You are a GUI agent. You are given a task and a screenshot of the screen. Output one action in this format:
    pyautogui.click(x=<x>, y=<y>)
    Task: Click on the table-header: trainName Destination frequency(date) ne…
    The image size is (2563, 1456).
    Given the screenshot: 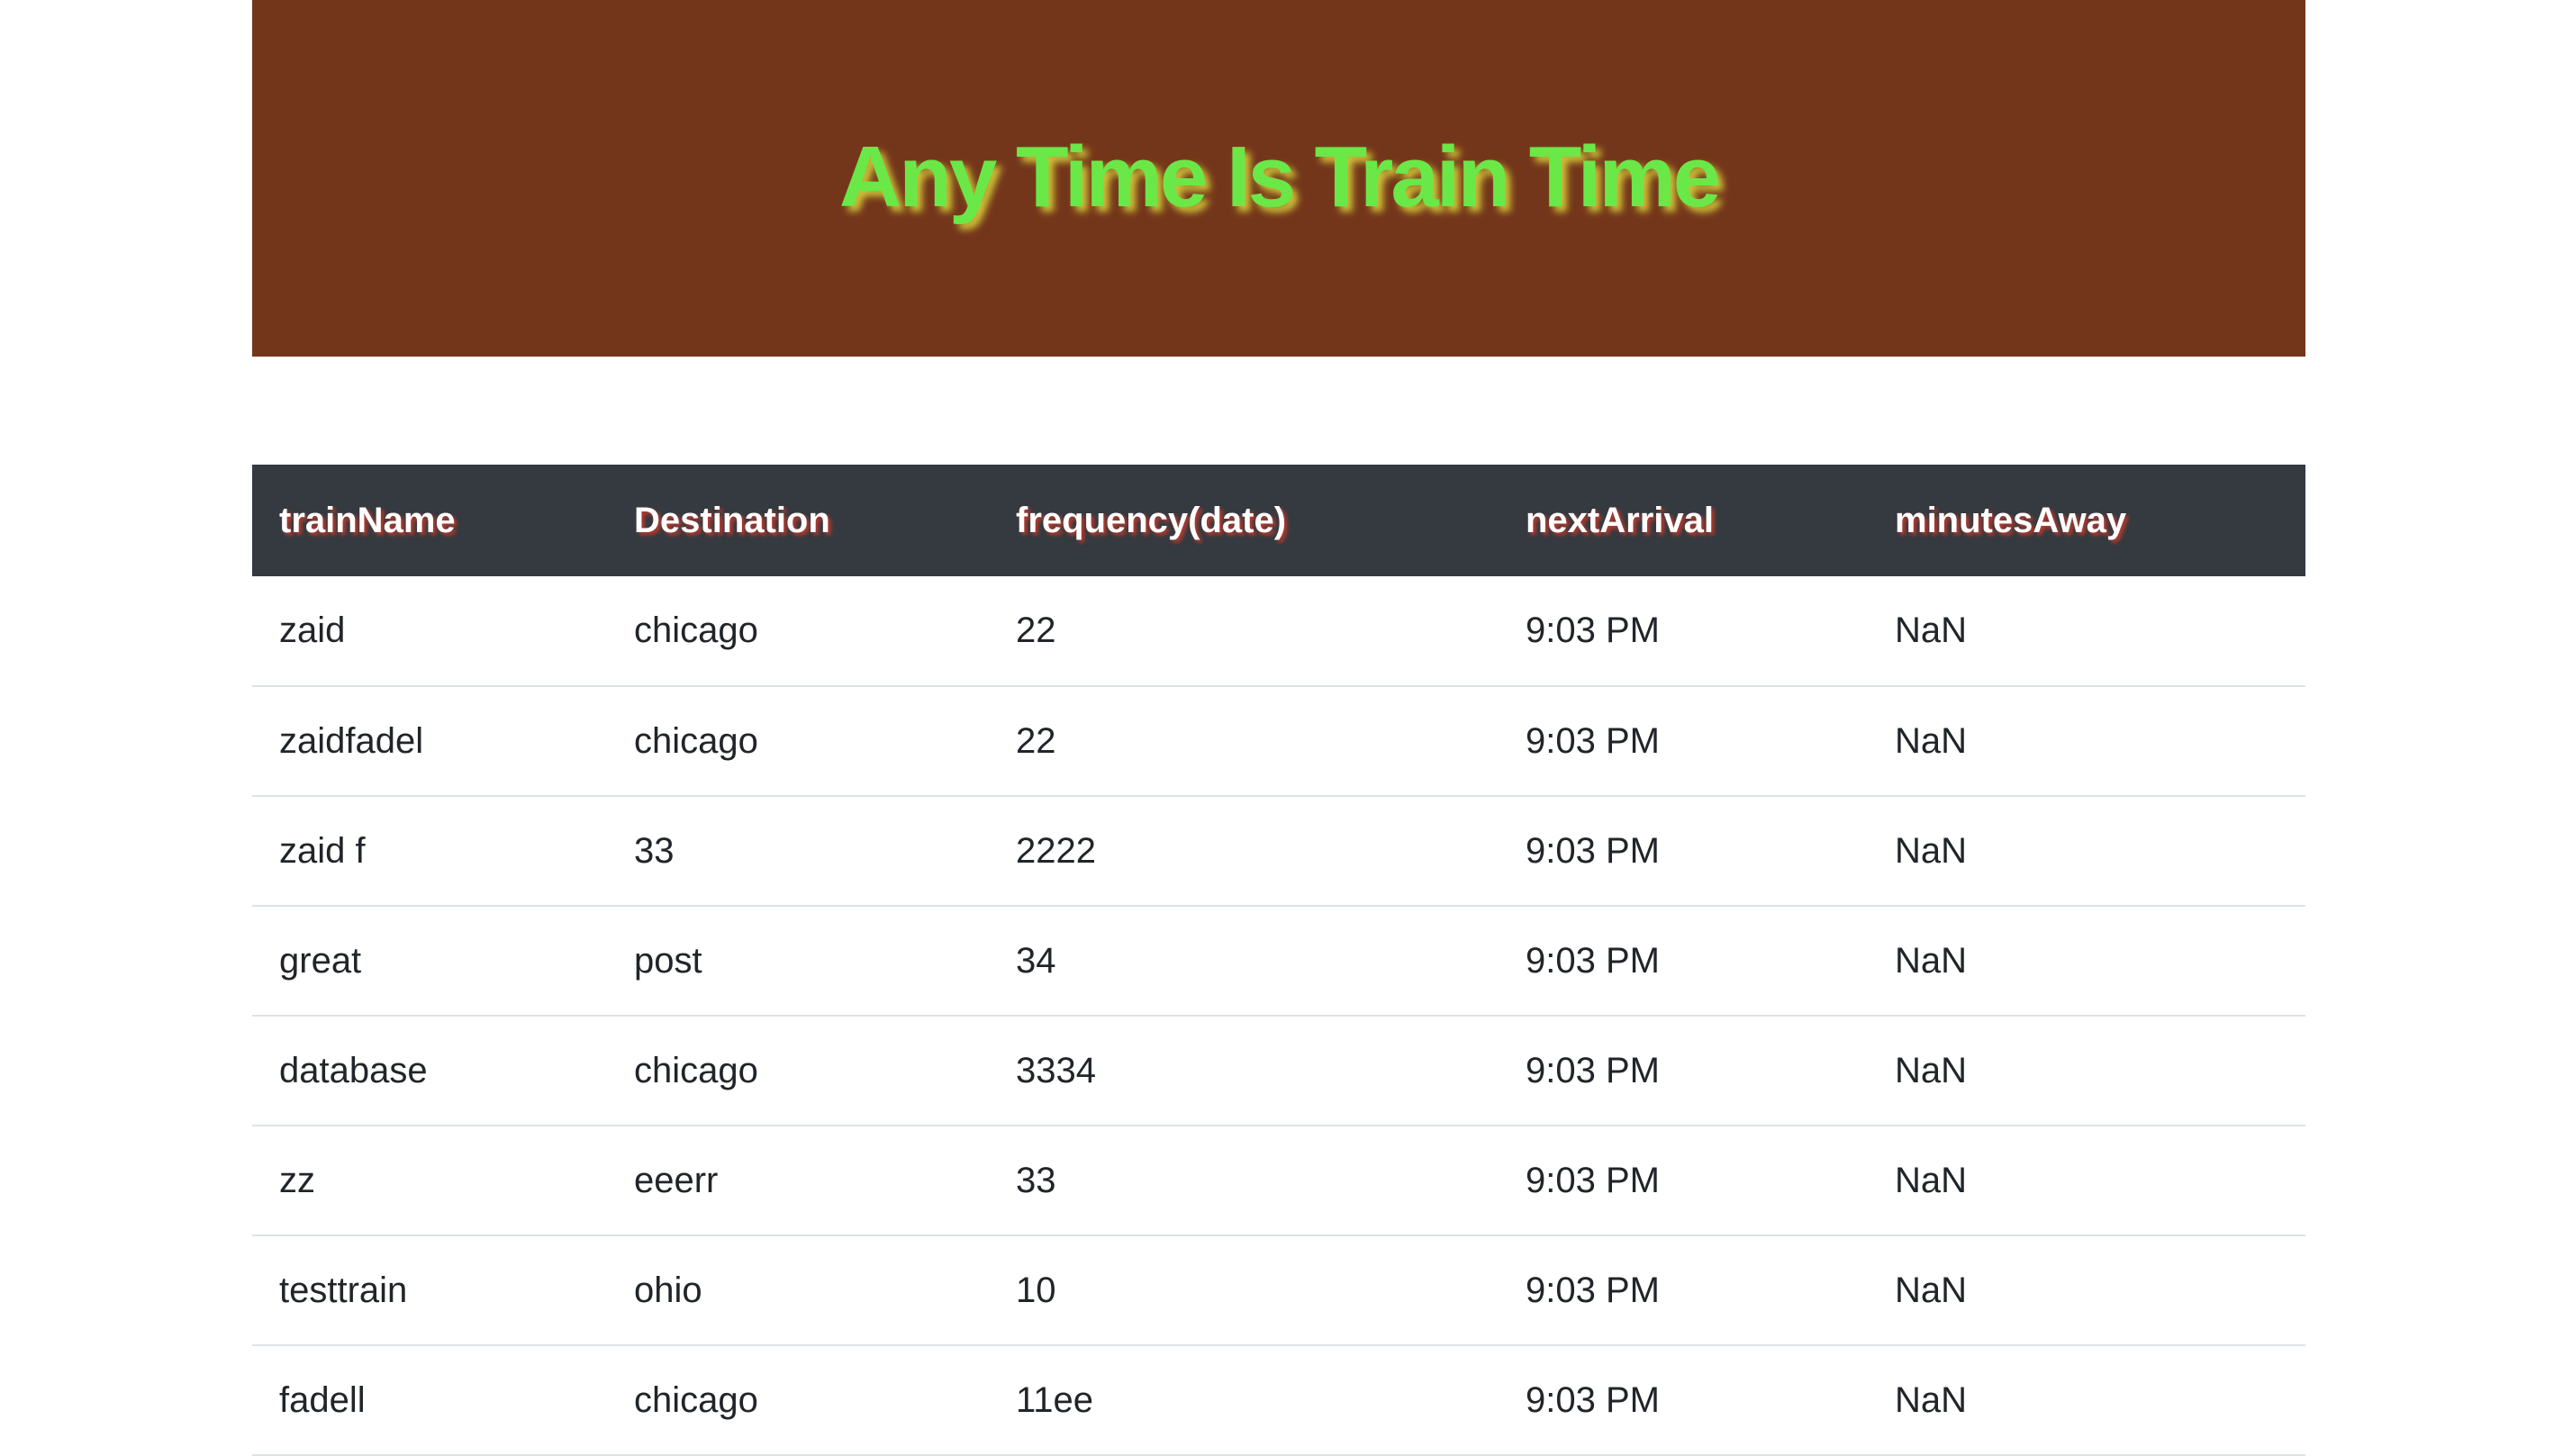 What is the action you would take?
    pyautogui.click(x=1278, y=520)
    